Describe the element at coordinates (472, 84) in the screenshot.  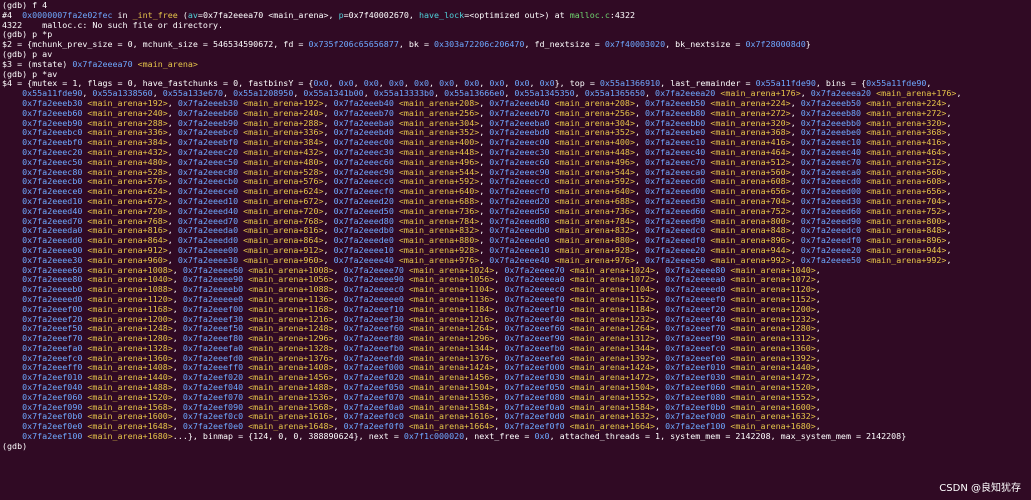
I see `terminal-text: 0x0` at that location.